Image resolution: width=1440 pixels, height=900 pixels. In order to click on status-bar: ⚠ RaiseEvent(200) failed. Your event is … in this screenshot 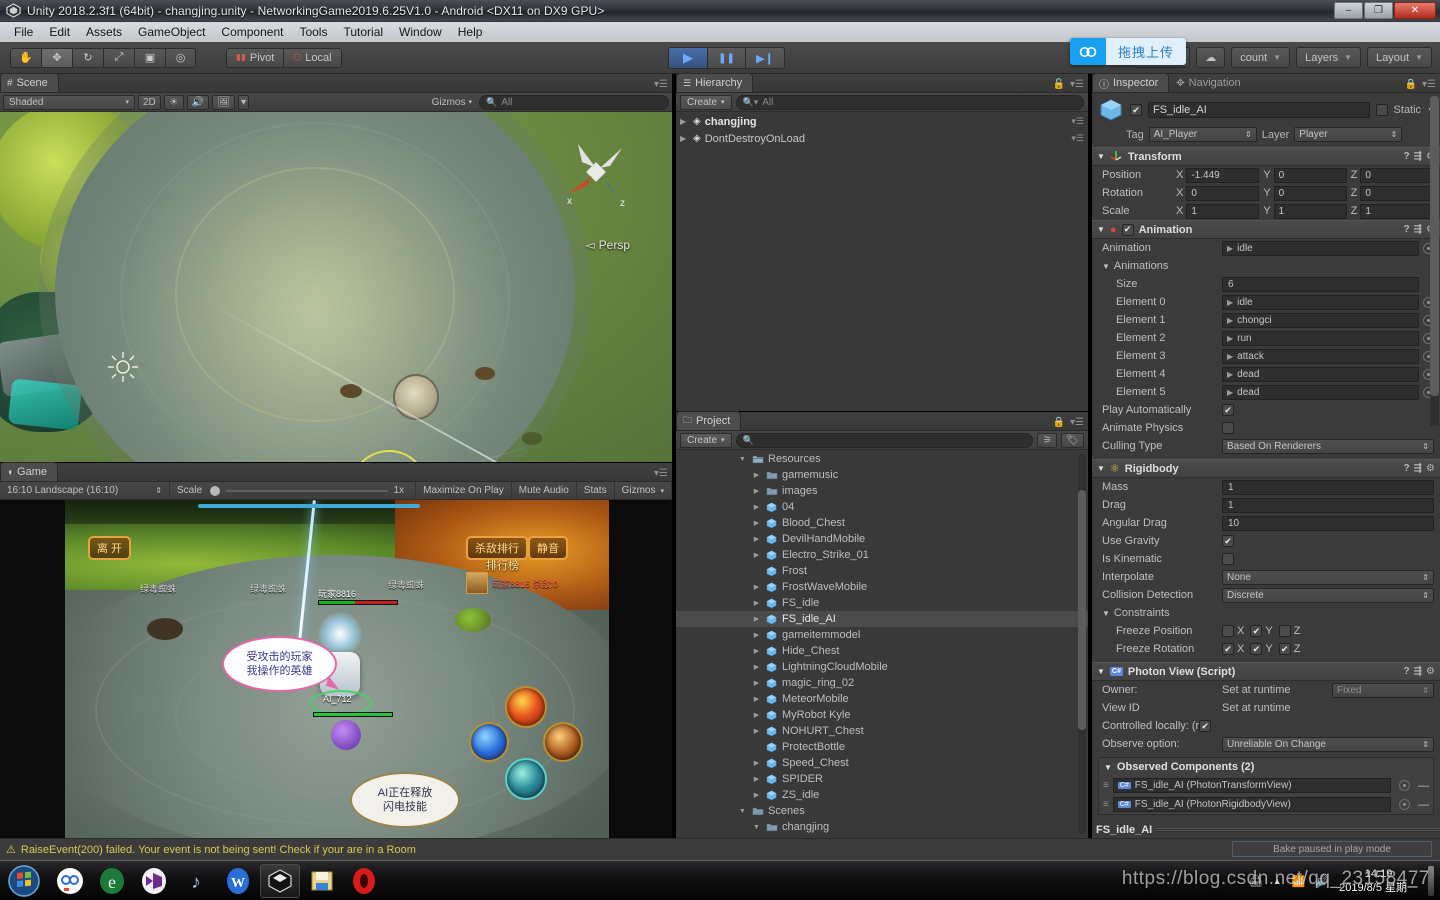, I will do `click(720, 849)`.